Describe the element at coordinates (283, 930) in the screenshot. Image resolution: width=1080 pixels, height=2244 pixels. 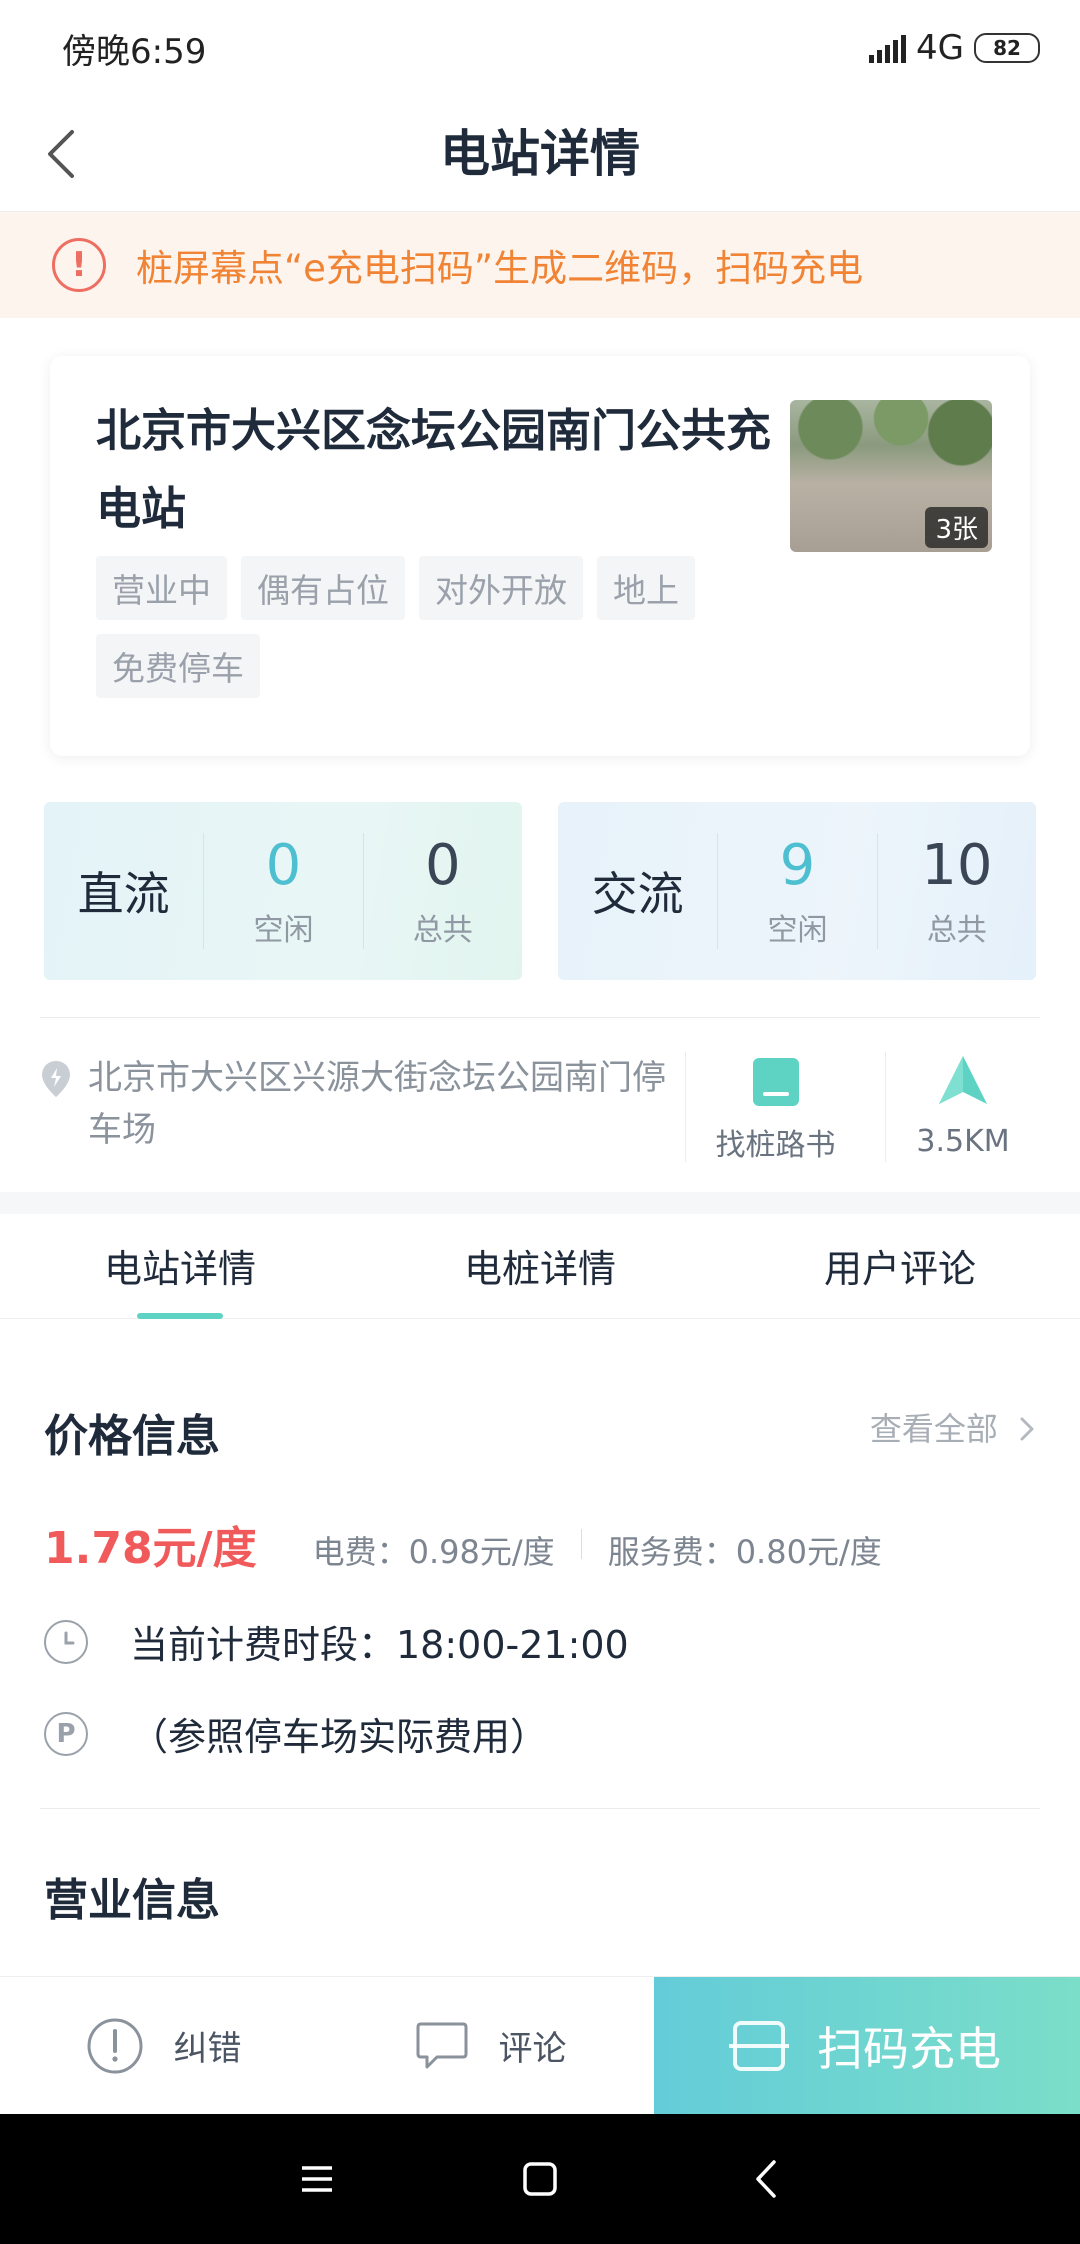
I see `dc-free-label: 空闲` at that location.